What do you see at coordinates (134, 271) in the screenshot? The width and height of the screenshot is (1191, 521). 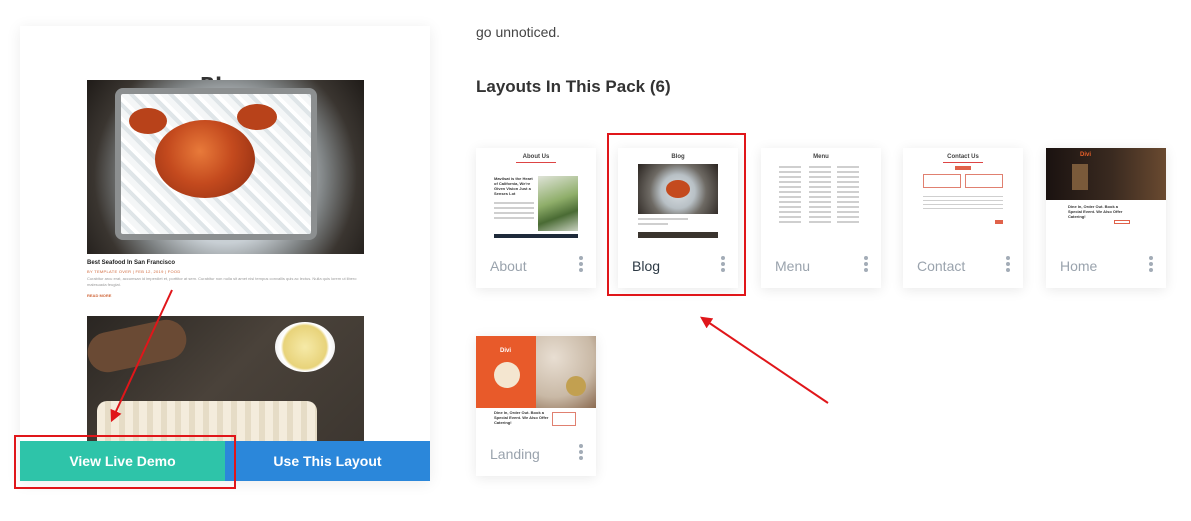 I see `post-meta: BY TEMPLATE OVER | FEB 12, 2019 | FOOD` at bounding box center [134, 271].